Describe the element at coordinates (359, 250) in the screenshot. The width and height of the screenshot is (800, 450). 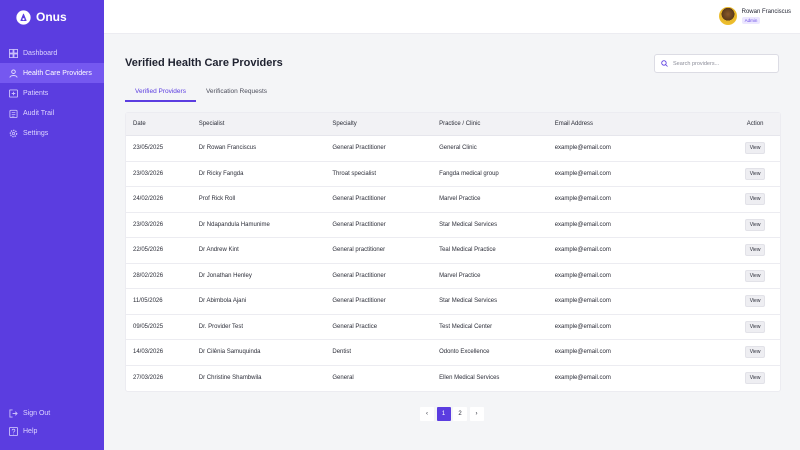
I see `cell-specialty: General practitioner` at that location.